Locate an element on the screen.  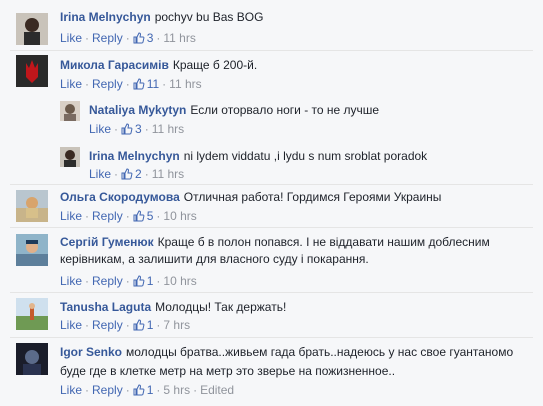
like-count: 2 is located at coordinates (131, 174).